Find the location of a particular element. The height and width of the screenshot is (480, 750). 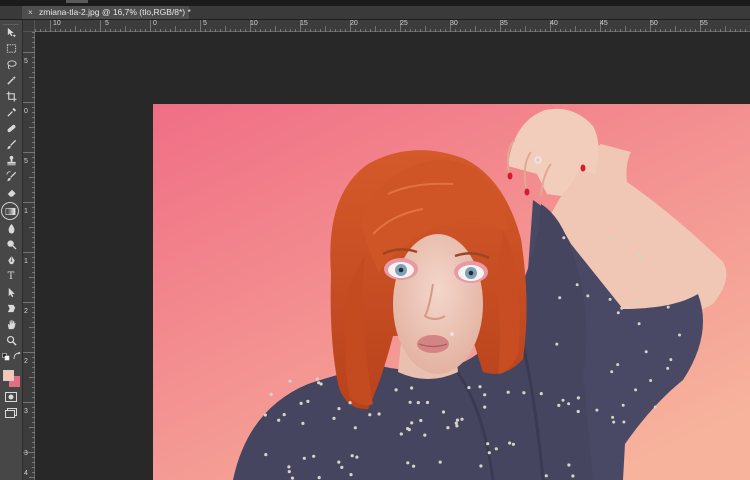

shape-tool is located at coordinates (11, 308).